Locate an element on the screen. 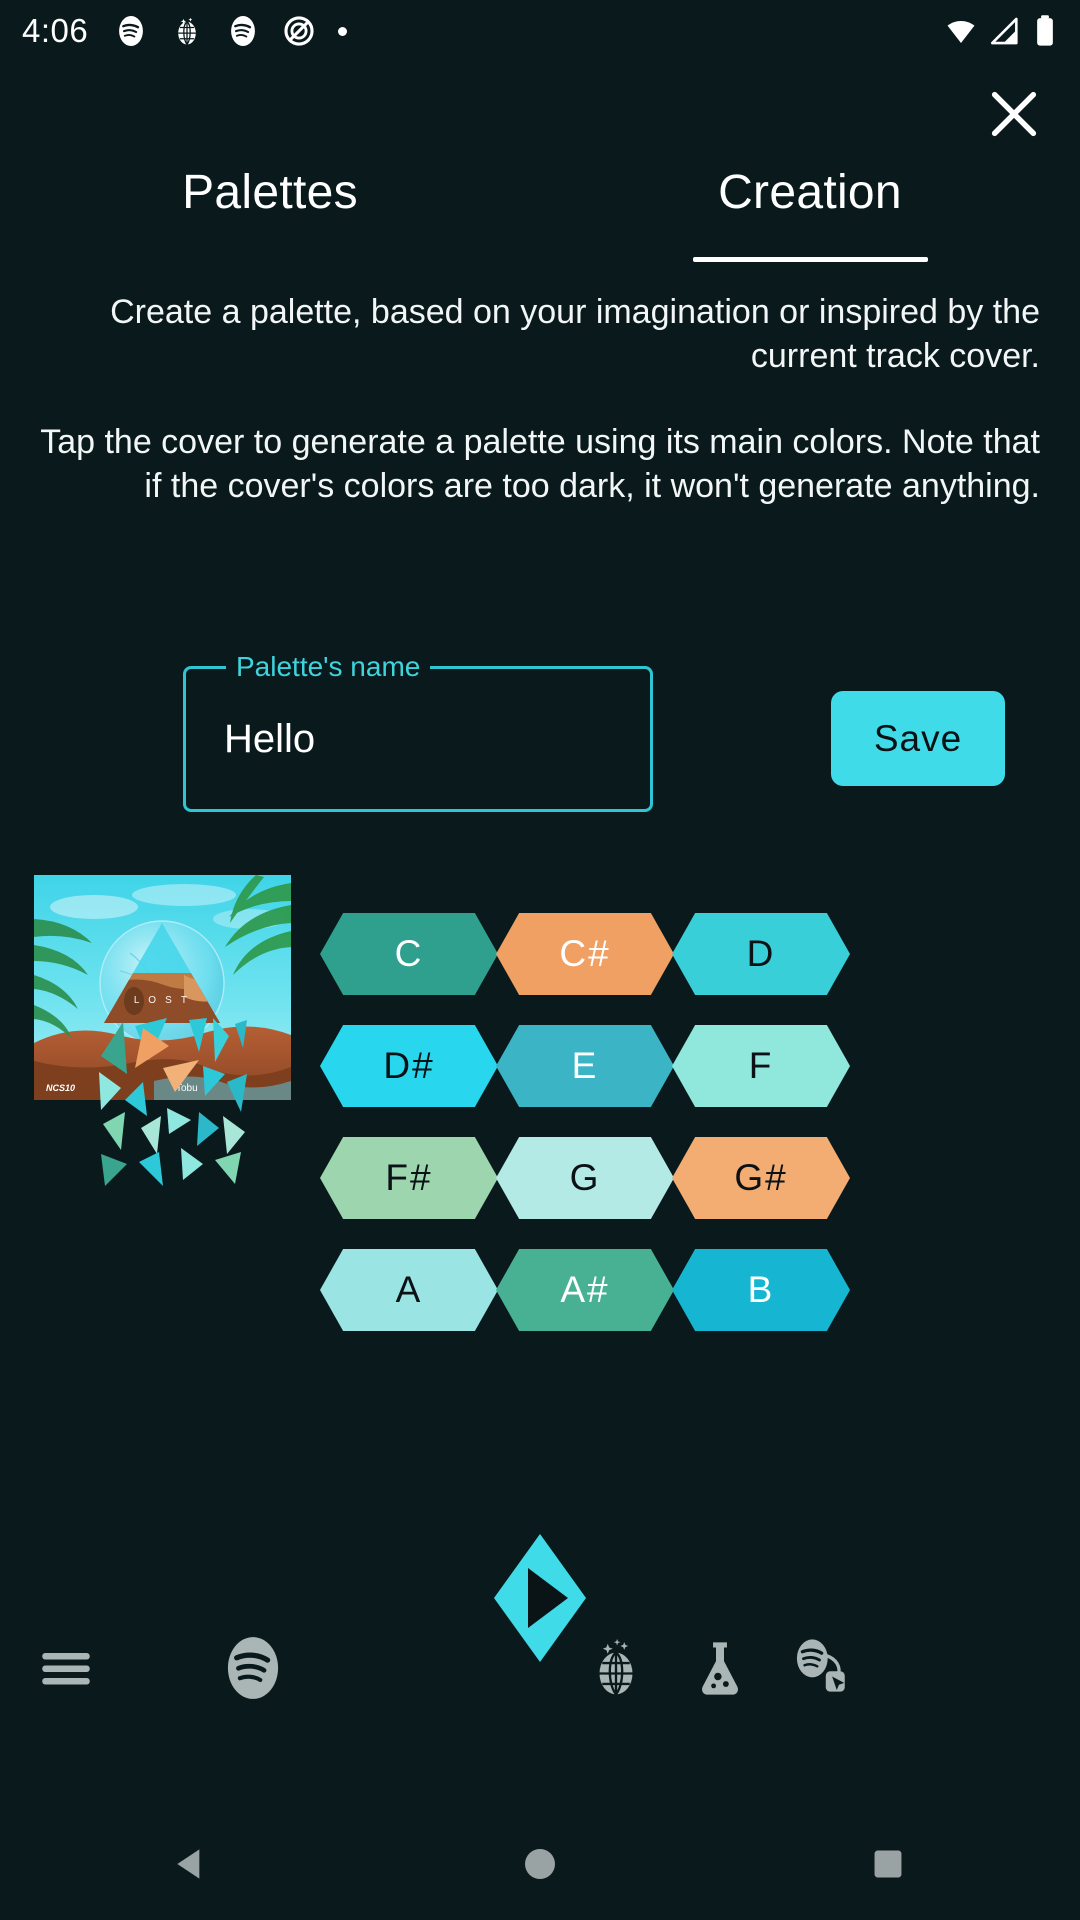  tab-creation: Creation is located at coordinates (810, 215).